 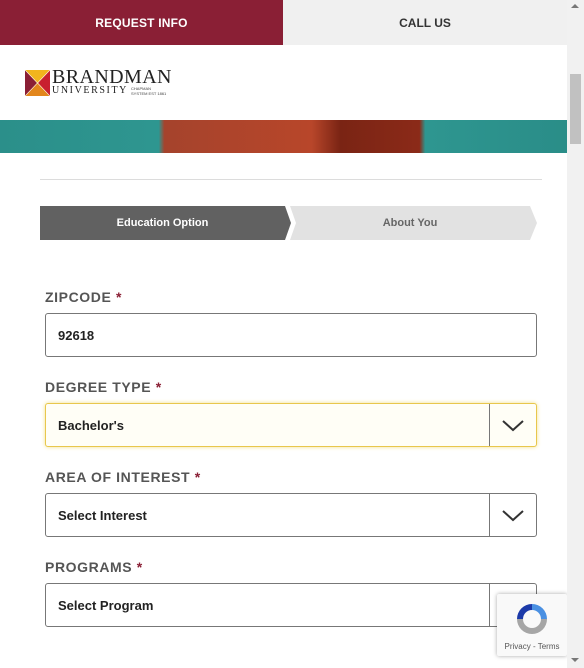 What do you see at coordinates (291, 425) in the screenshot?
I see `degree-type-select: Bachelor's` at bounding box center [291, 425].